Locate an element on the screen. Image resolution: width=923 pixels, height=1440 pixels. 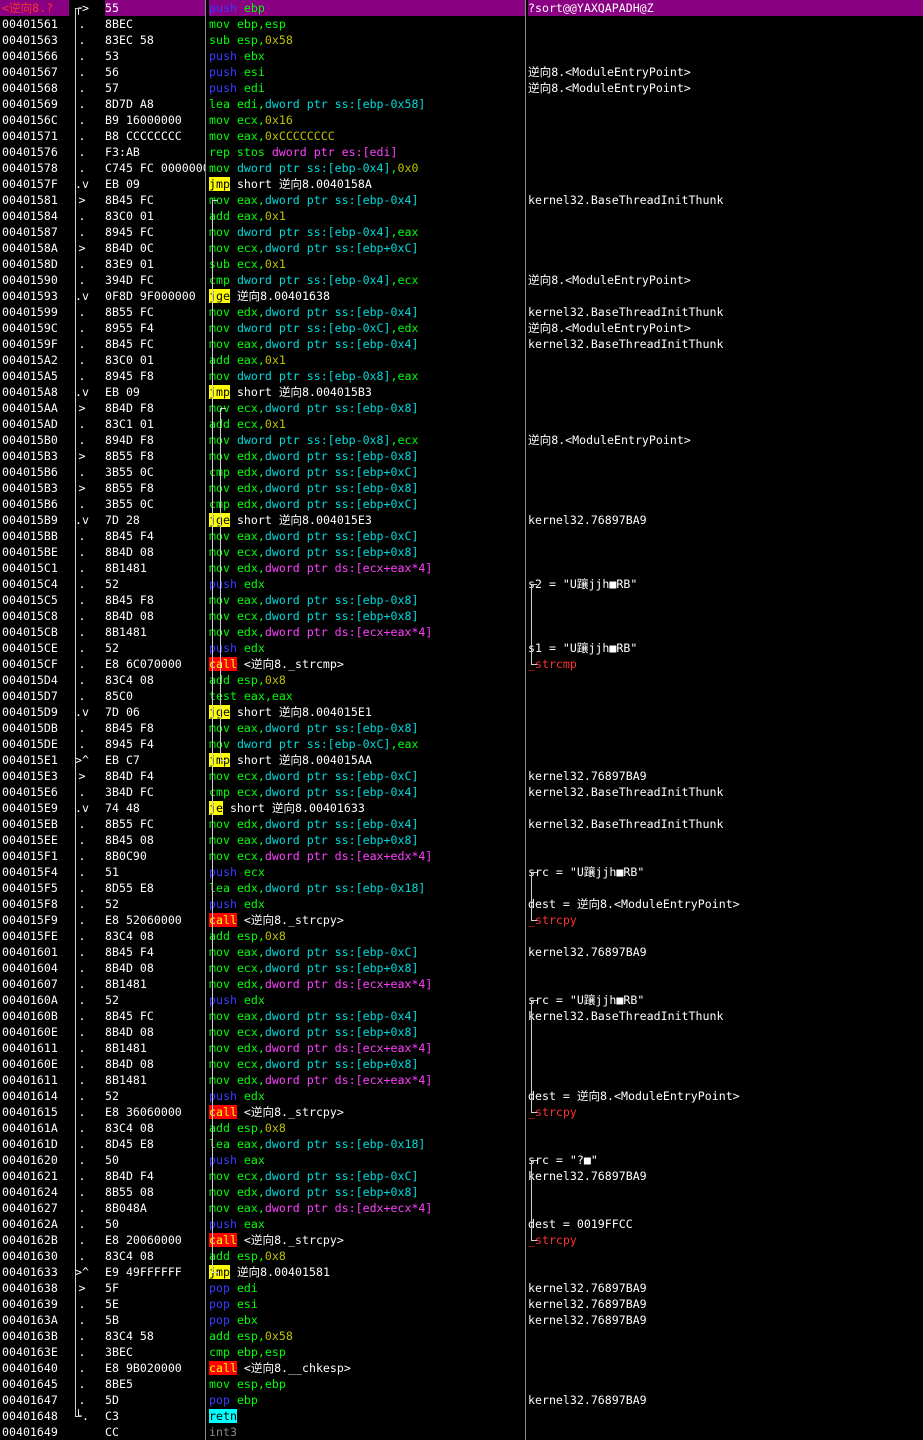
disasm-row: 00401638 >5F pop edi kernel32.76897BA9 is located at coordinates (461, 1288).